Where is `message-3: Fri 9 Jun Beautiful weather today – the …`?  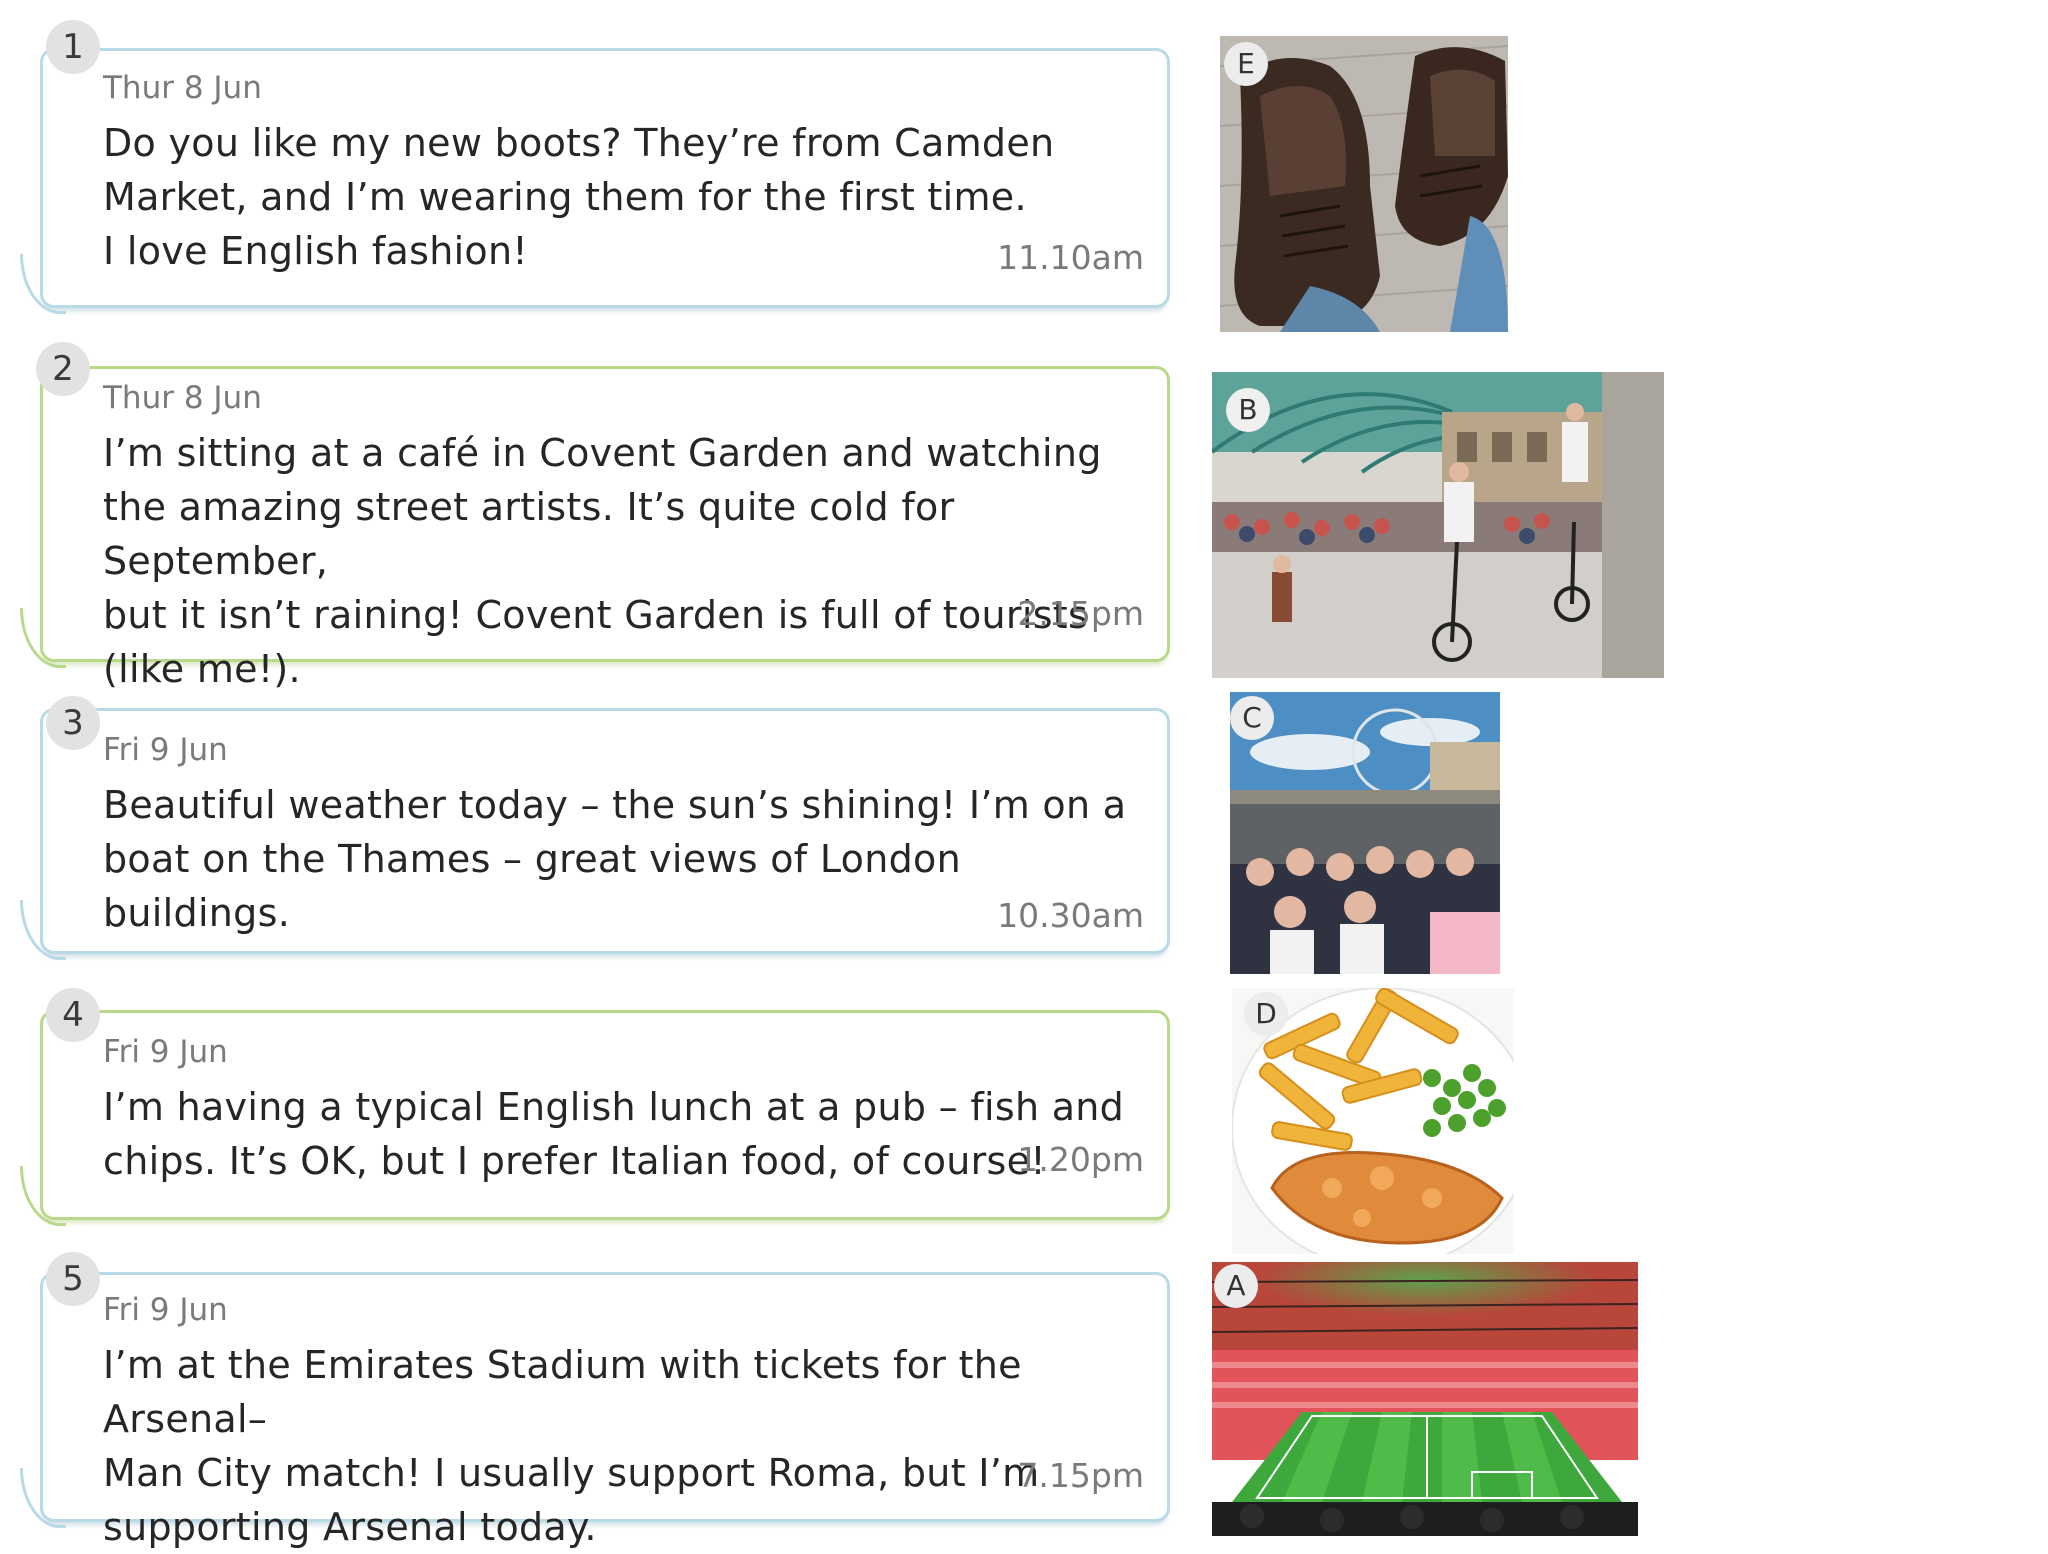 message-3: Fri 9 Jun Beautiful weather today – the … is located at coordinates (595, 834).